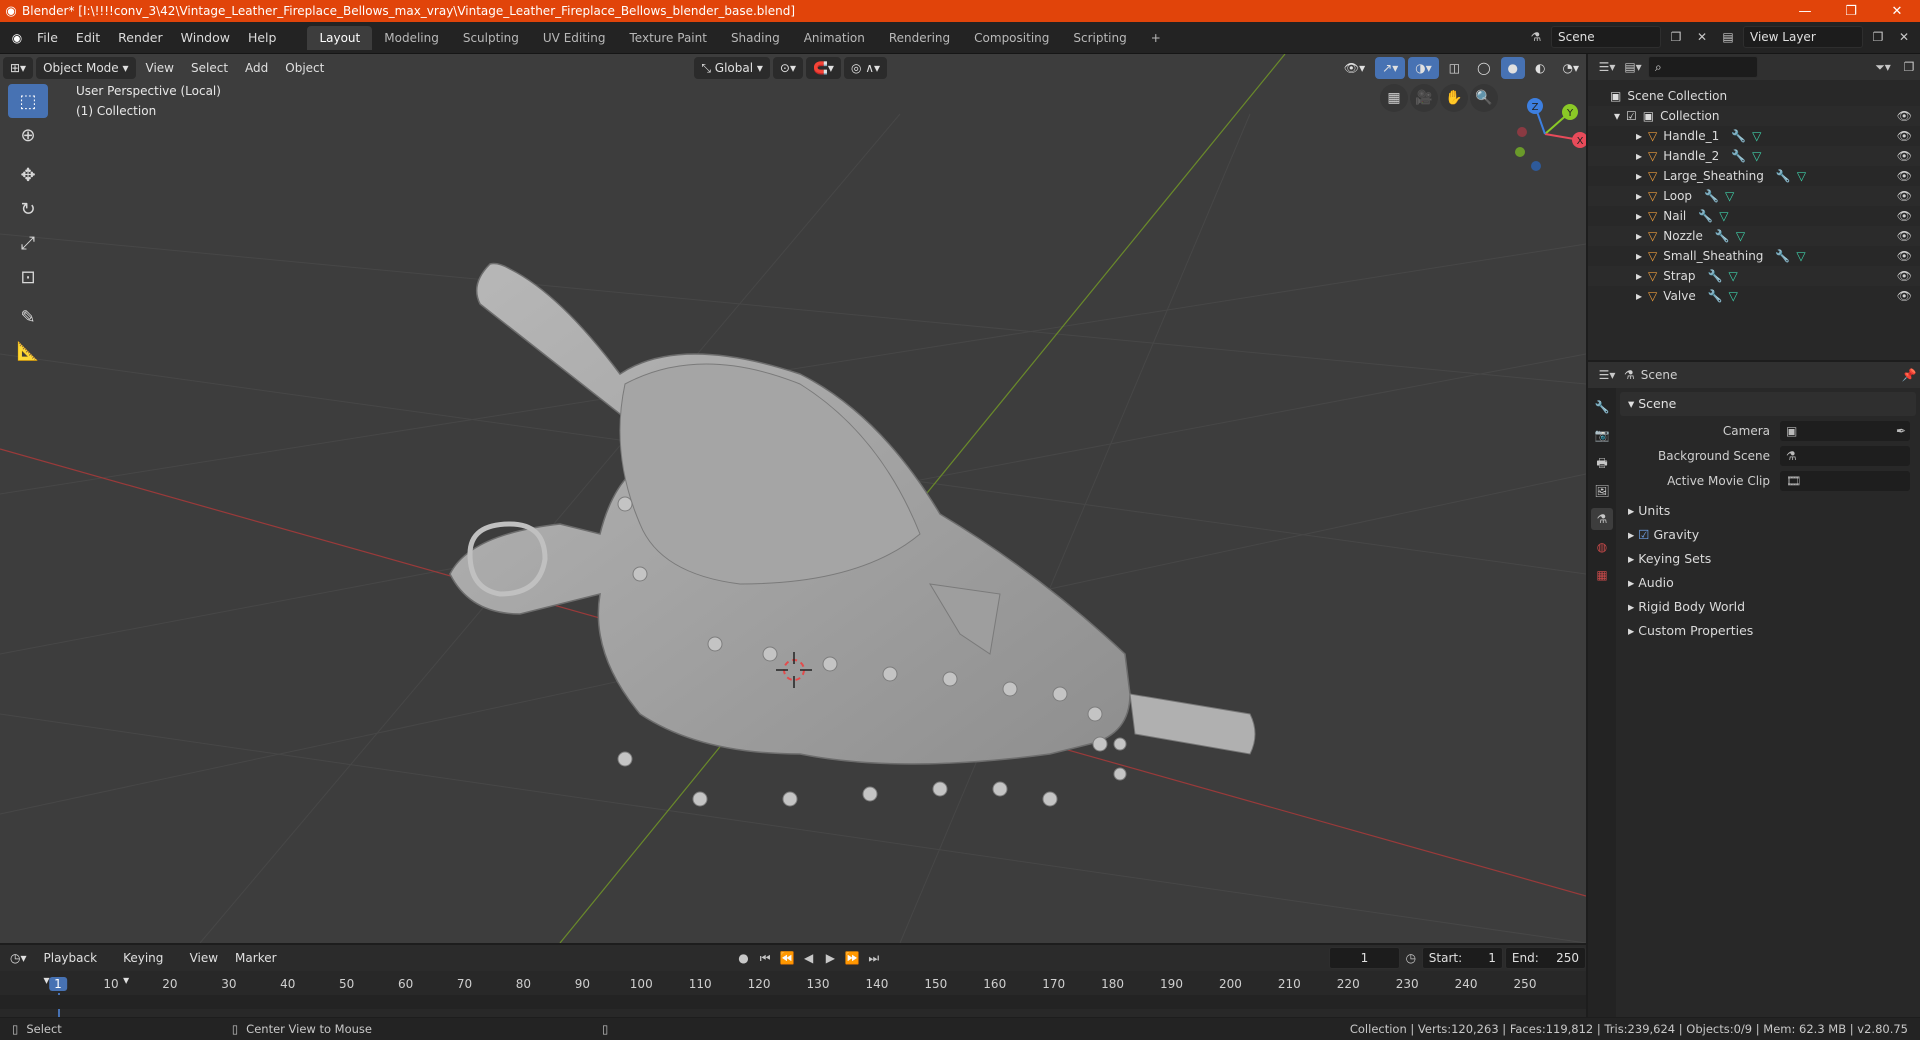  I want to click on maximize-button: ❐, so click(1851, 11).